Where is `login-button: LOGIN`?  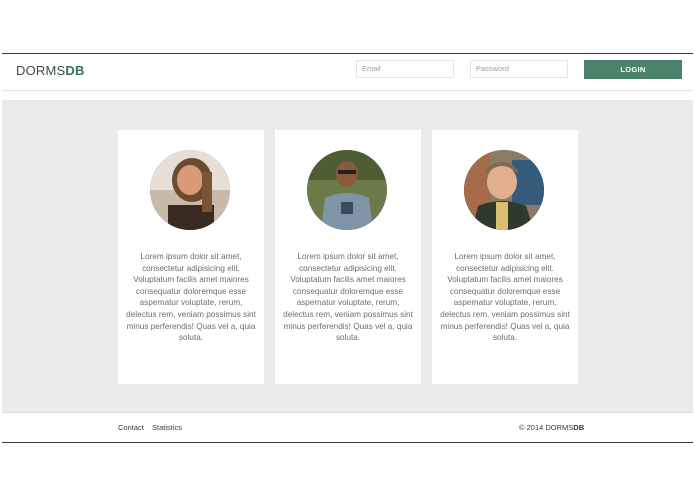
login-button: LOGIN is located at coordinates (633, 69).